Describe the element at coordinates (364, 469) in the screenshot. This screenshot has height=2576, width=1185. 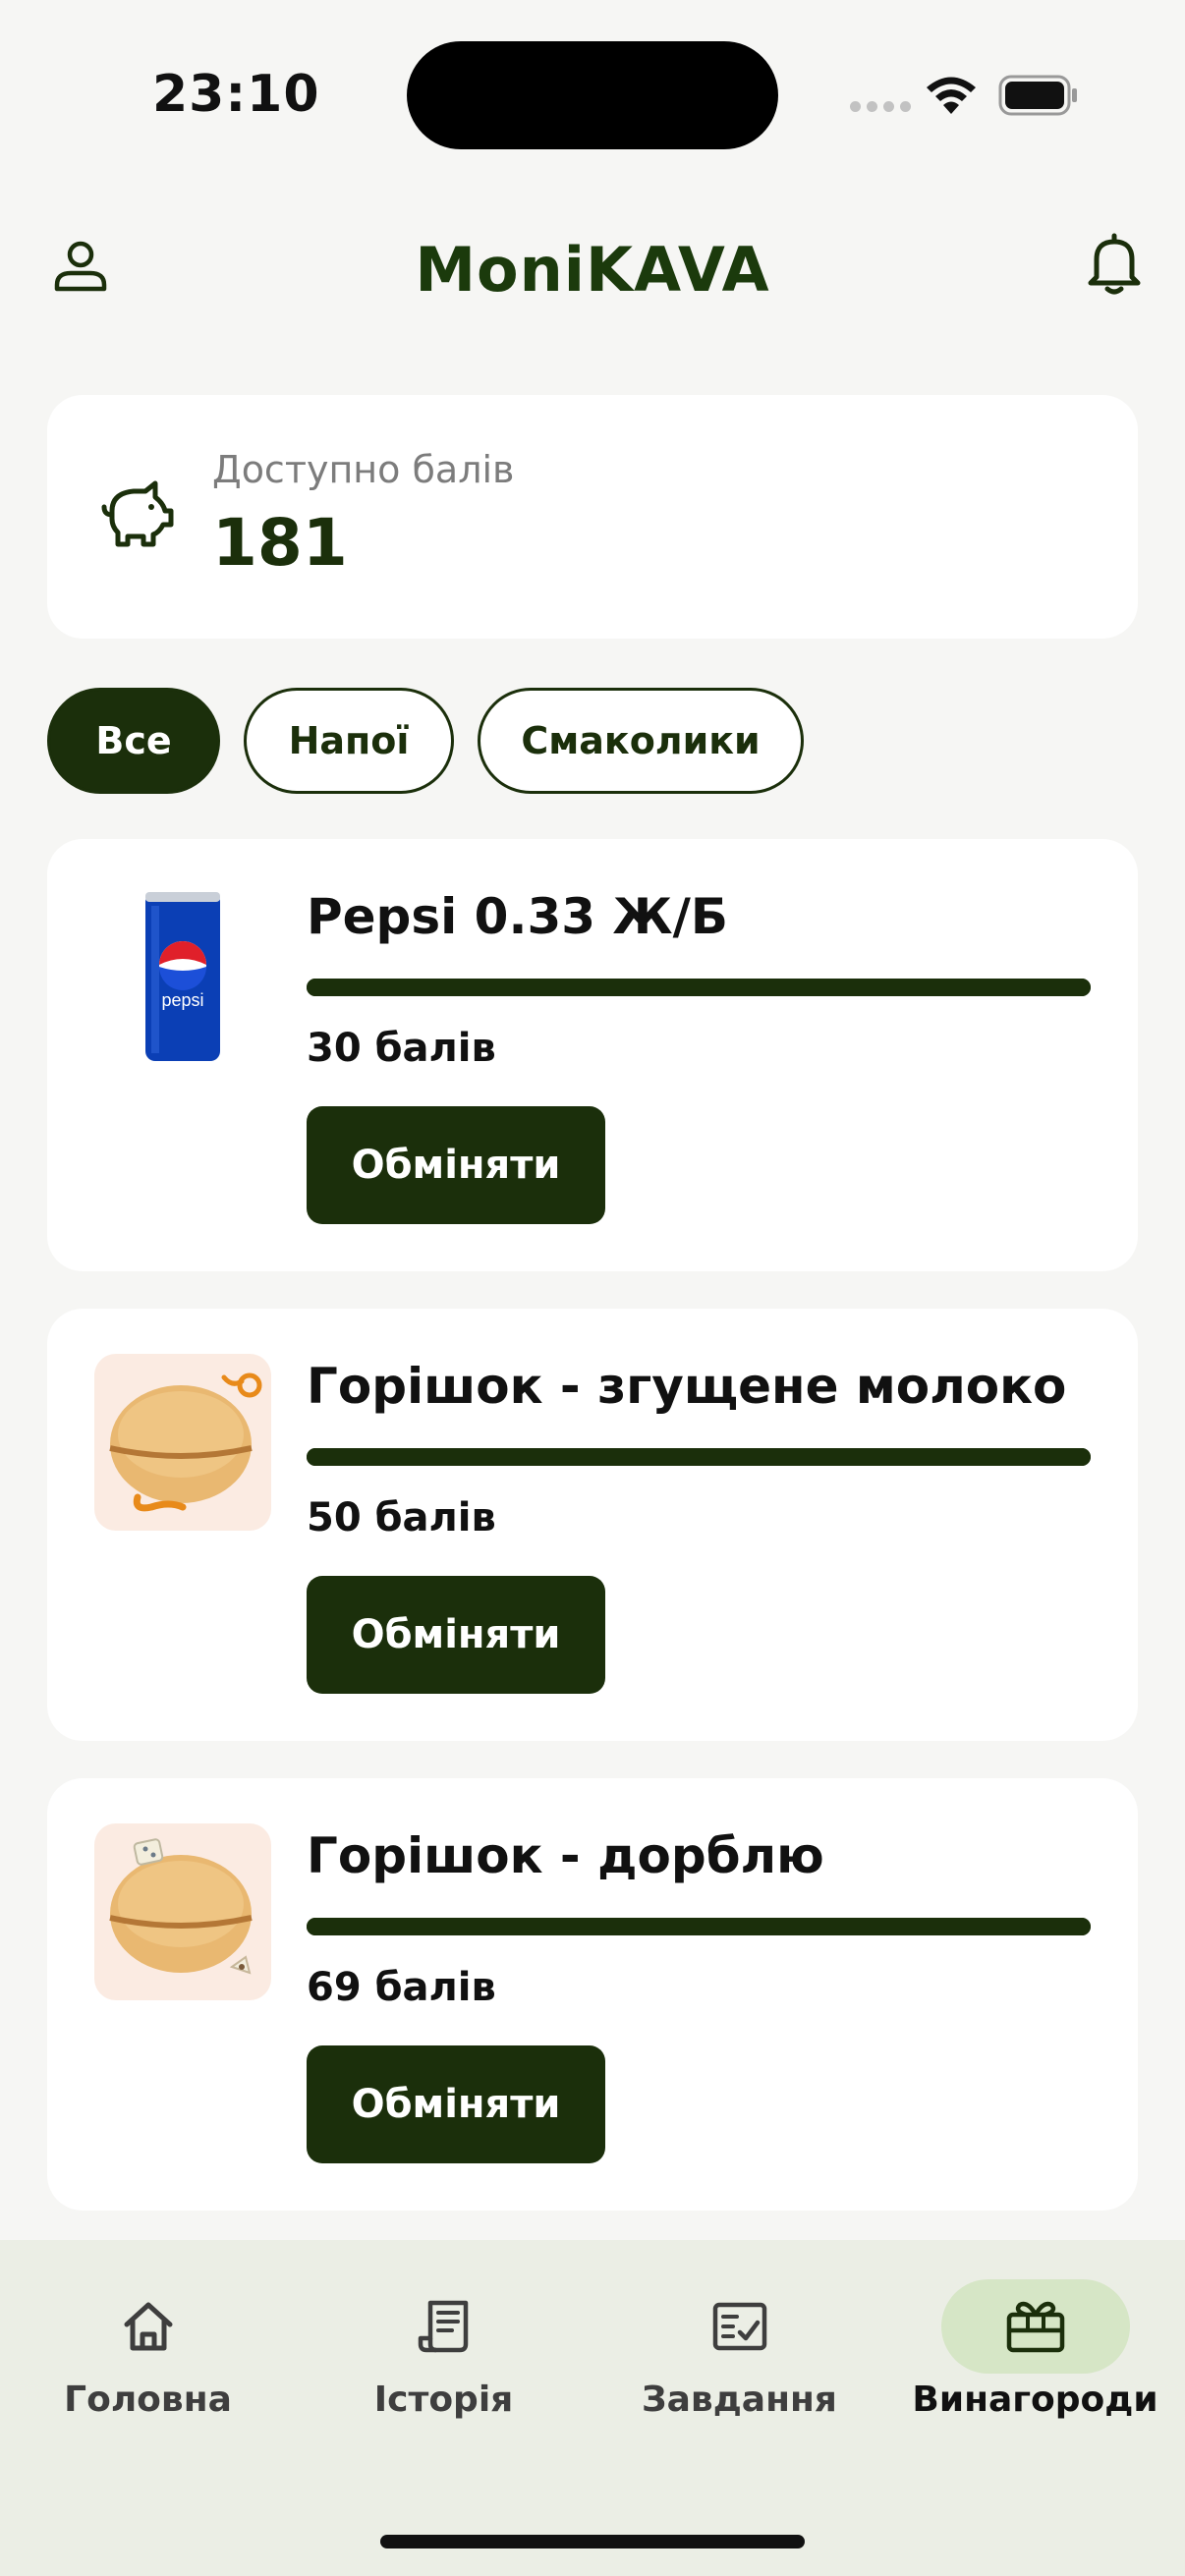
I see `points-label: Доступно балів` at that location.